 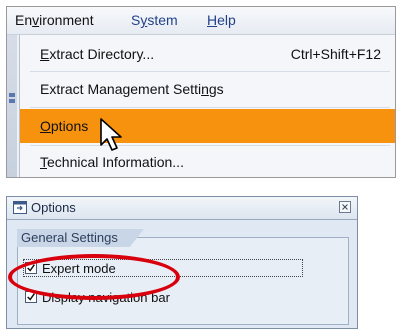 I want to click on menu-item-shortcut: Ctrl+Shift+F12, so click(x=335, y=54).